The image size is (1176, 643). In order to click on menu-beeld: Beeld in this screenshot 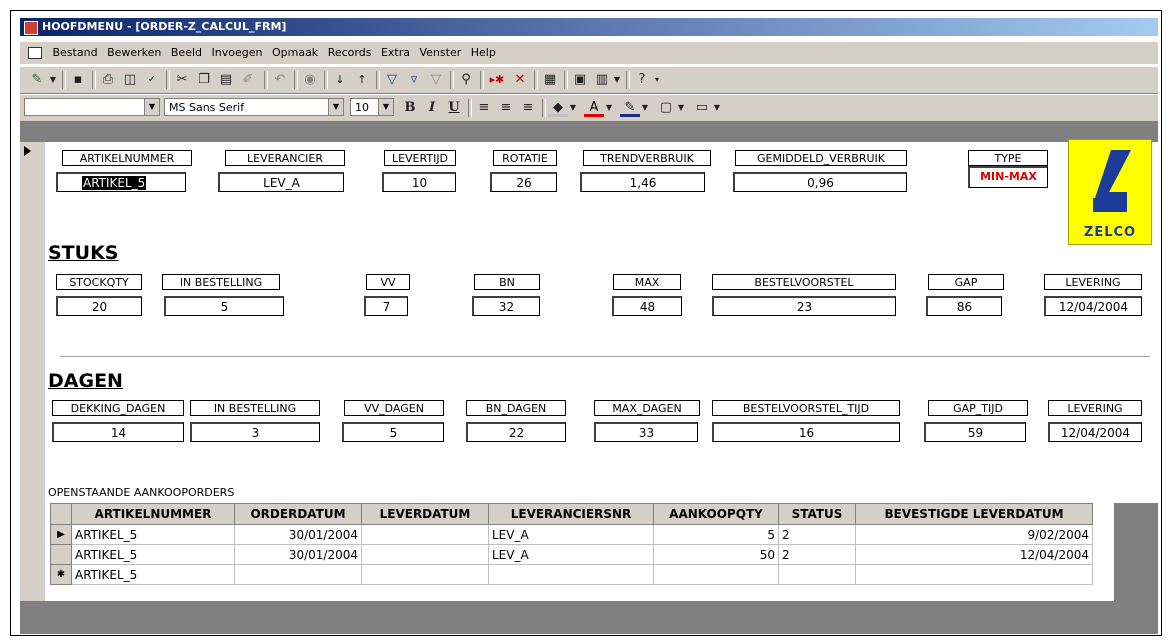, I will do `click(186, 53)`.